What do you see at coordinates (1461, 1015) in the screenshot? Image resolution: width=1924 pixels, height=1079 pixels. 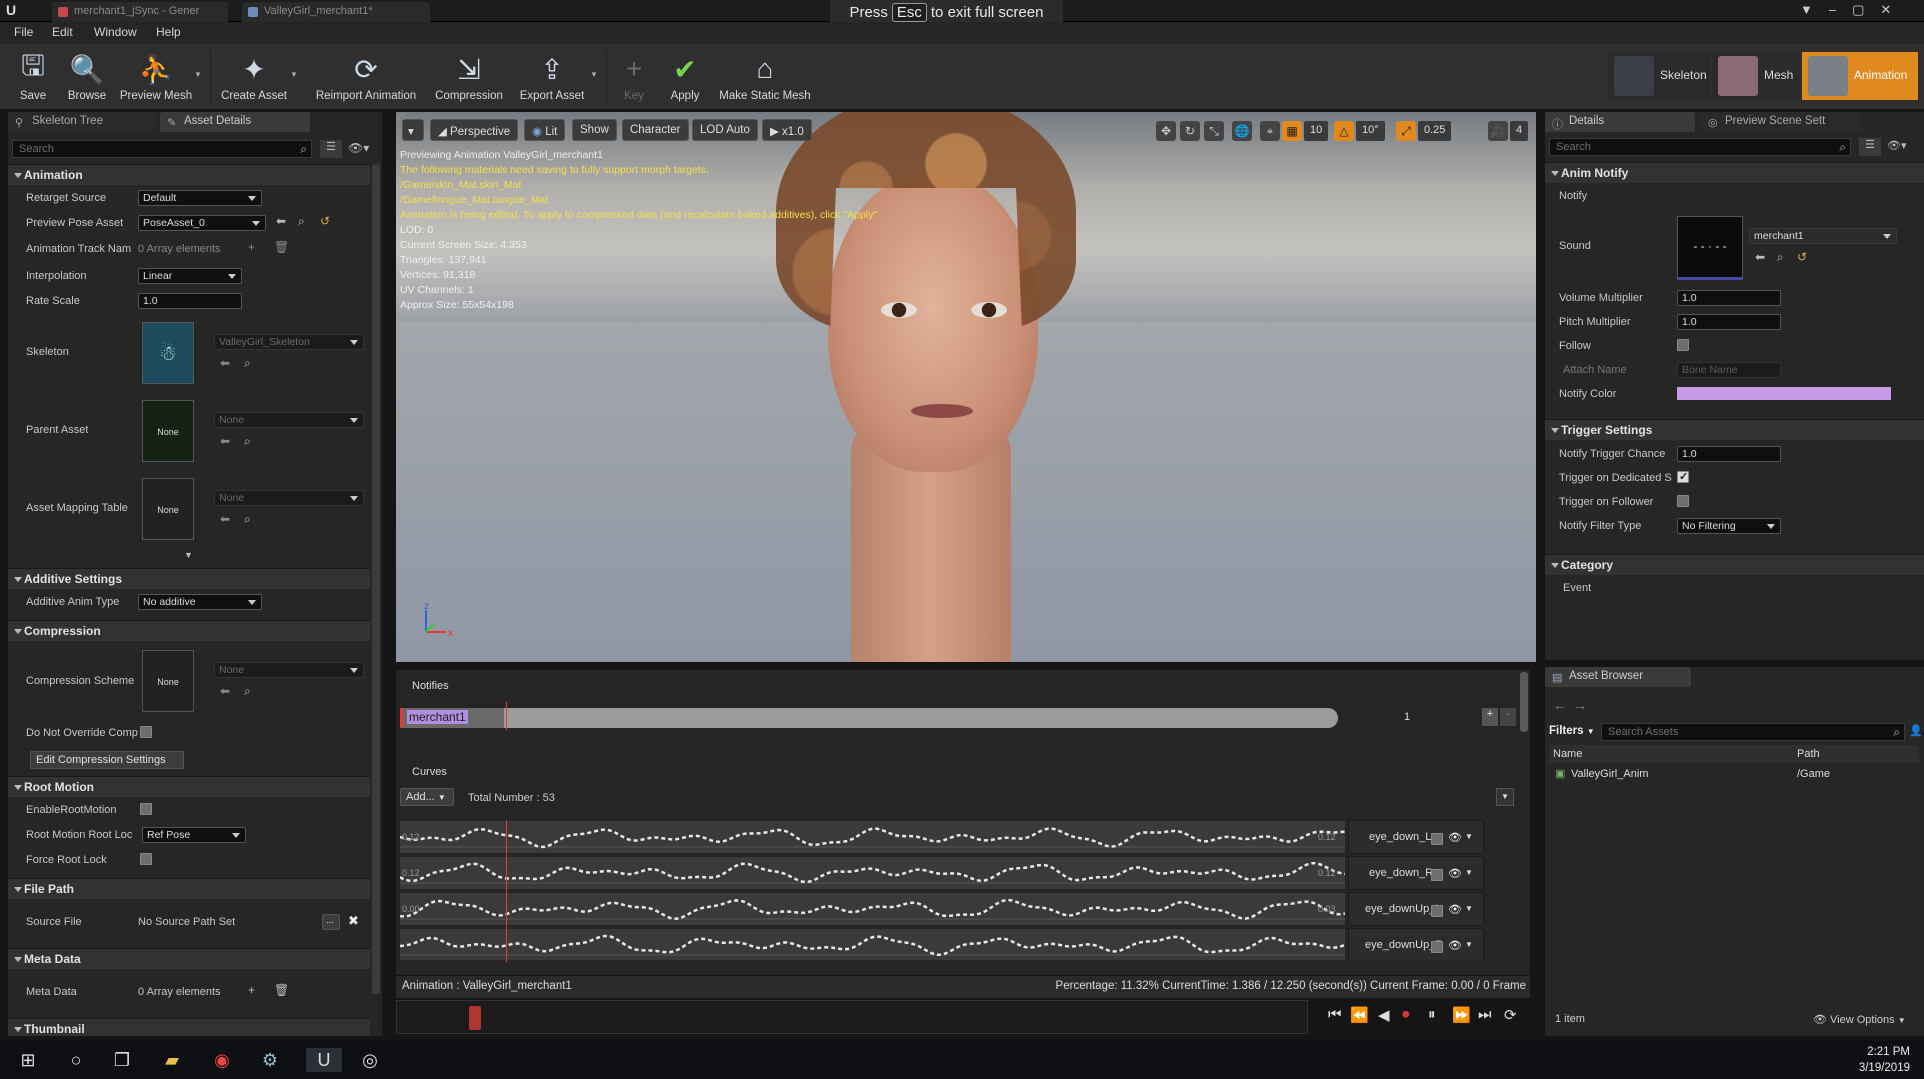 I see `step-forward-icon: ⏩` at bounding box center [1461, 1015].